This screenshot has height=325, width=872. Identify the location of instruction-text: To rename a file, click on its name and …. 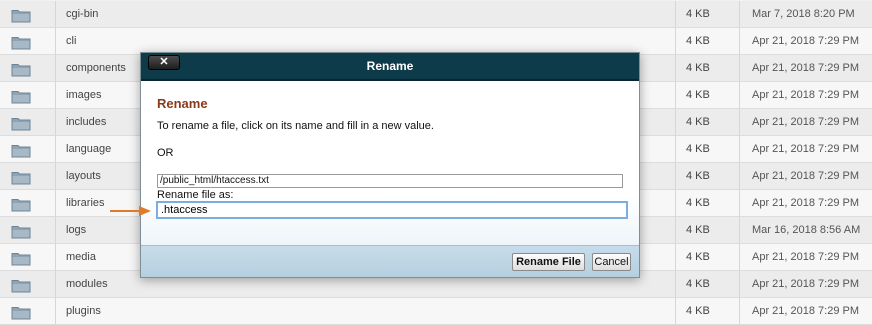
(295, 126).